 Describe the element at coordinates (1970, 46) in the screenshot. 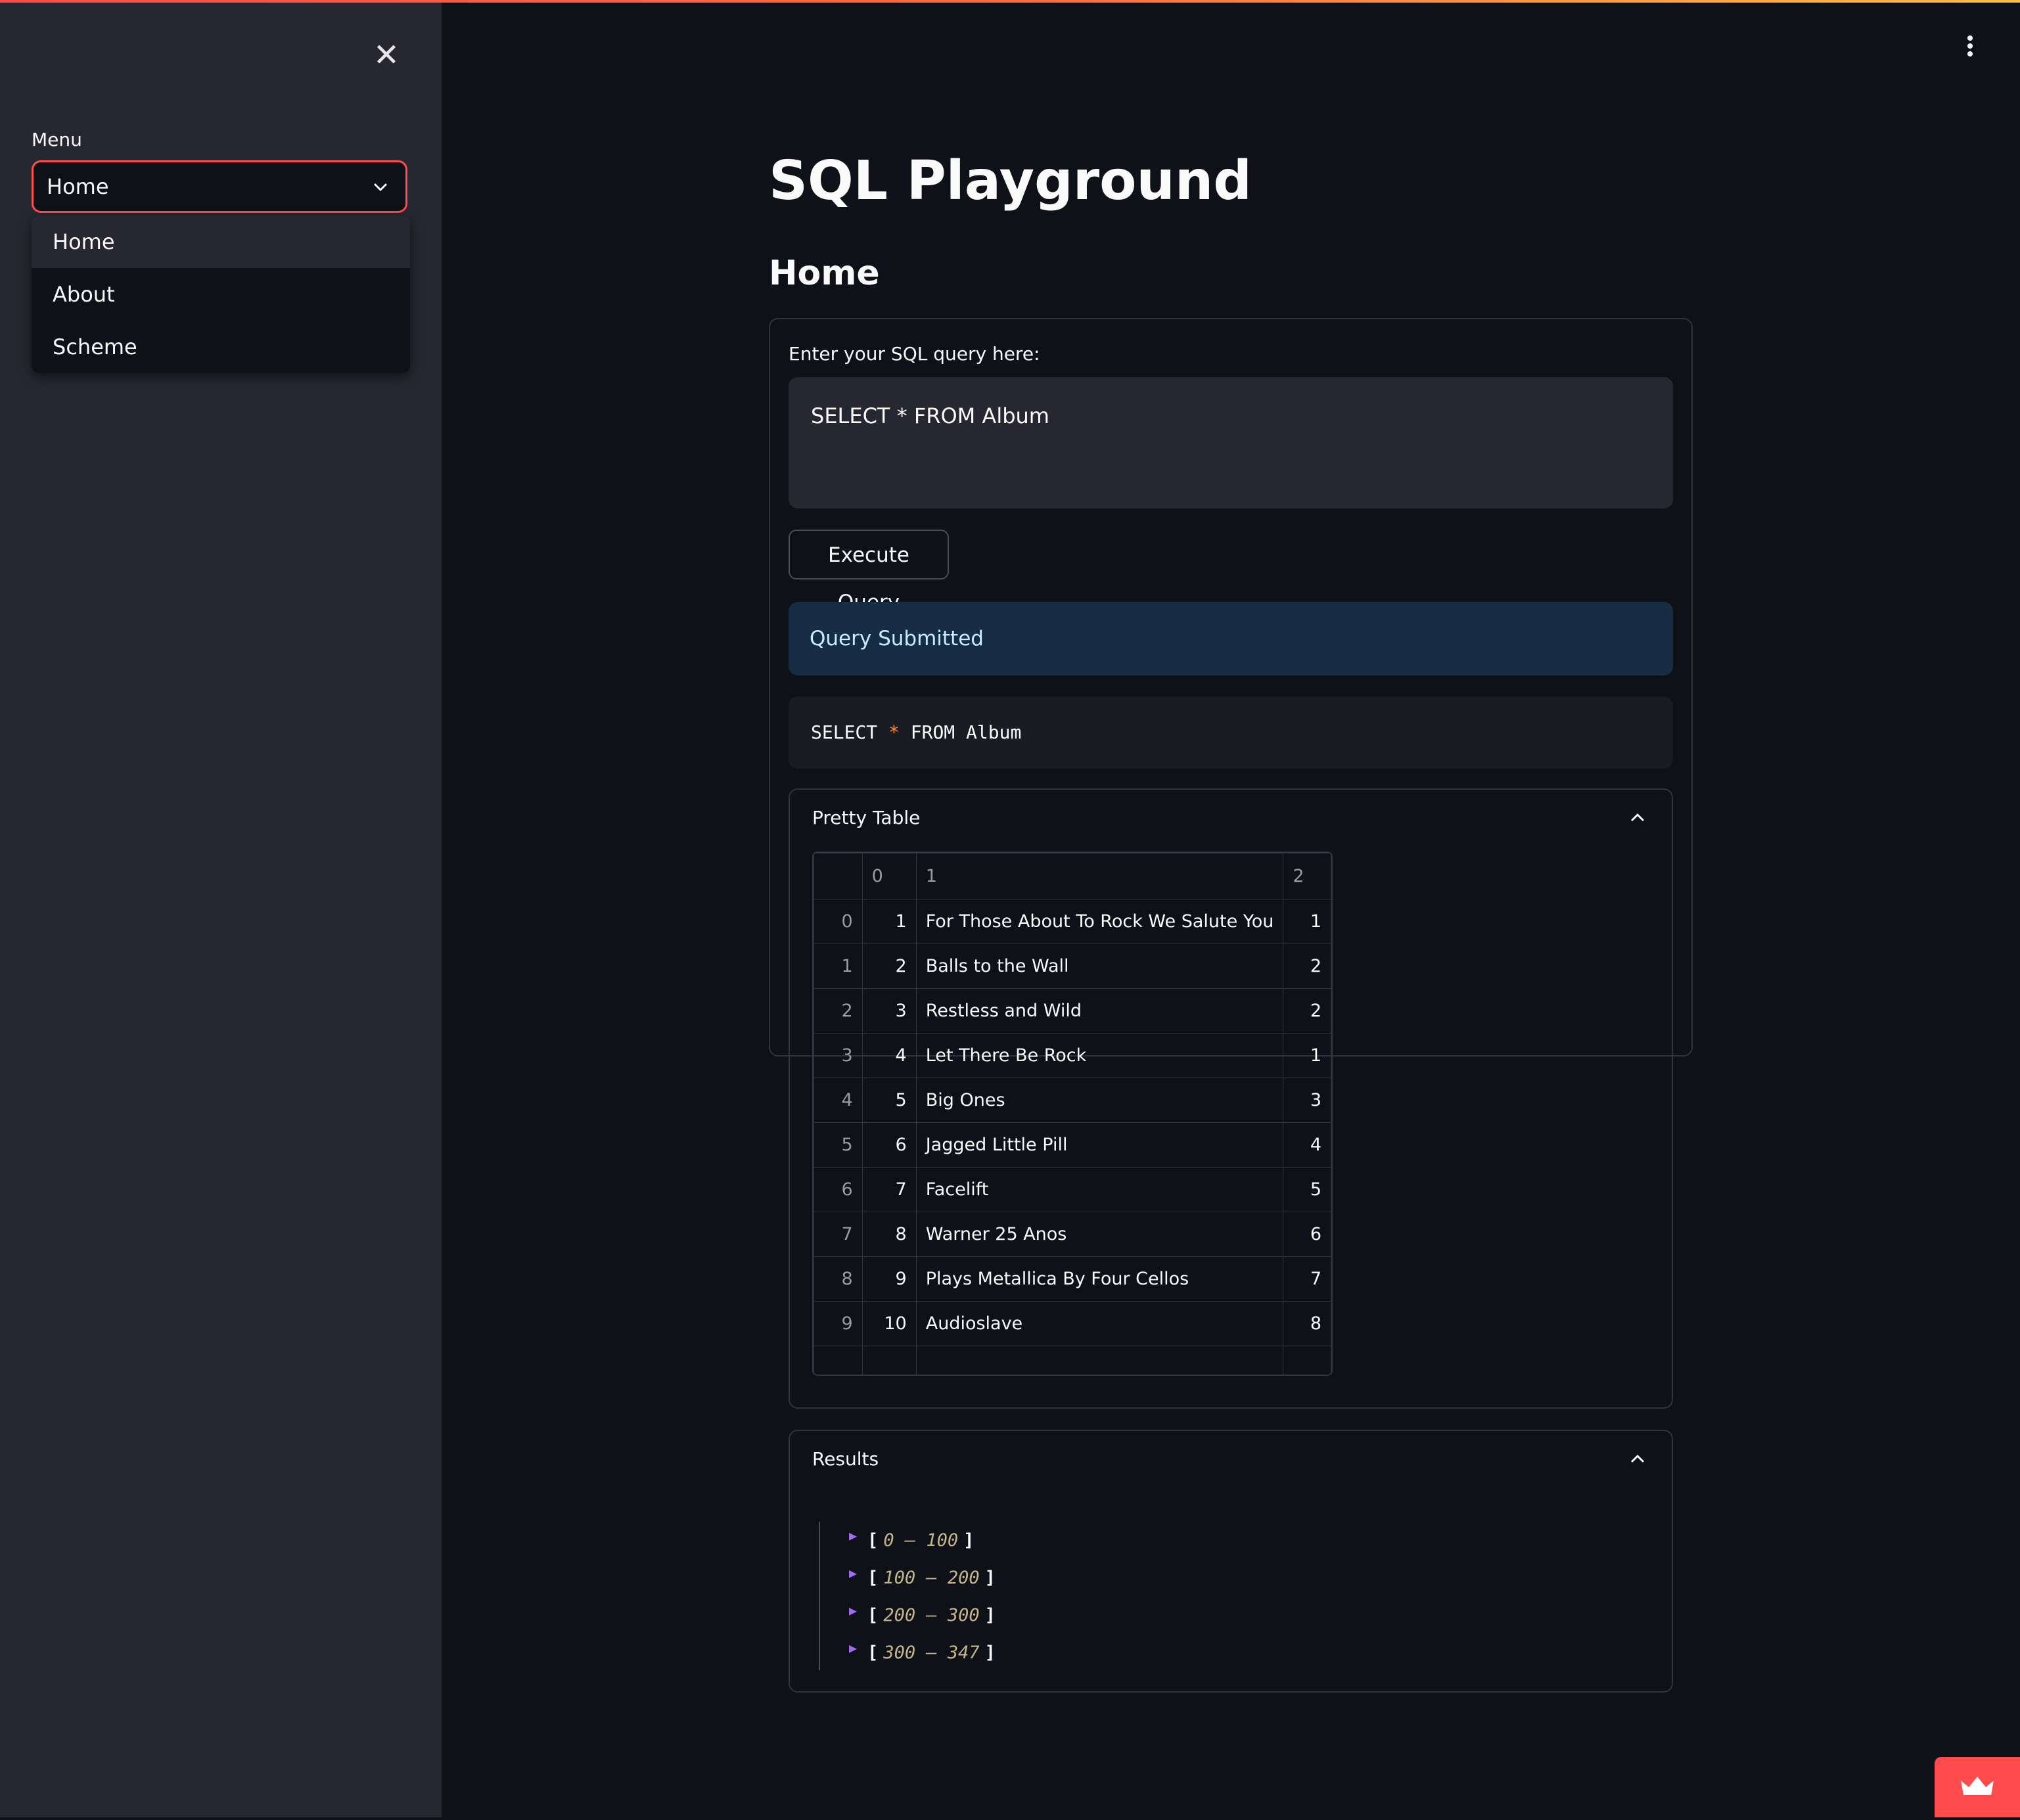

I see `kebab-menu-icon` at that location.